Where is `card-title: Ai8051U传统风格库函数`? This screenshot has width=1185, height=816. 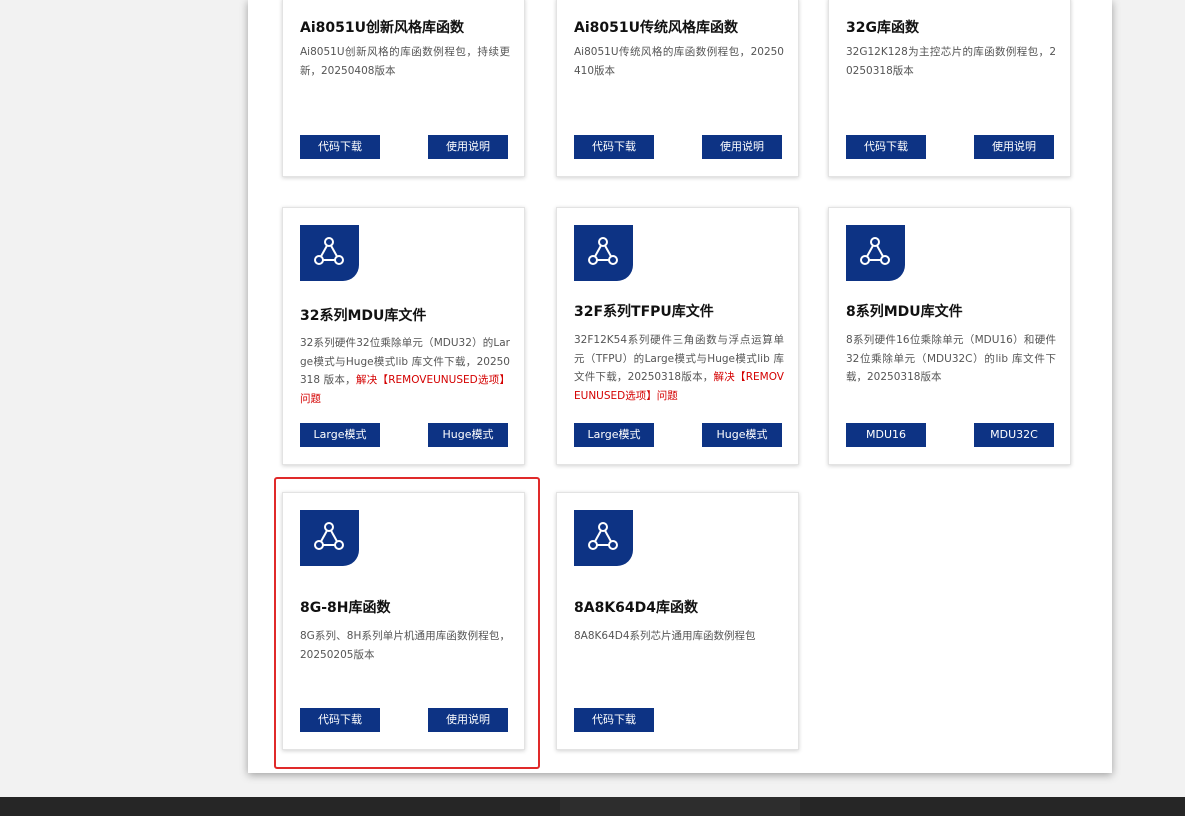 card-title: Ai8051U传统风格库函数 is located at coordinates (656, 28).